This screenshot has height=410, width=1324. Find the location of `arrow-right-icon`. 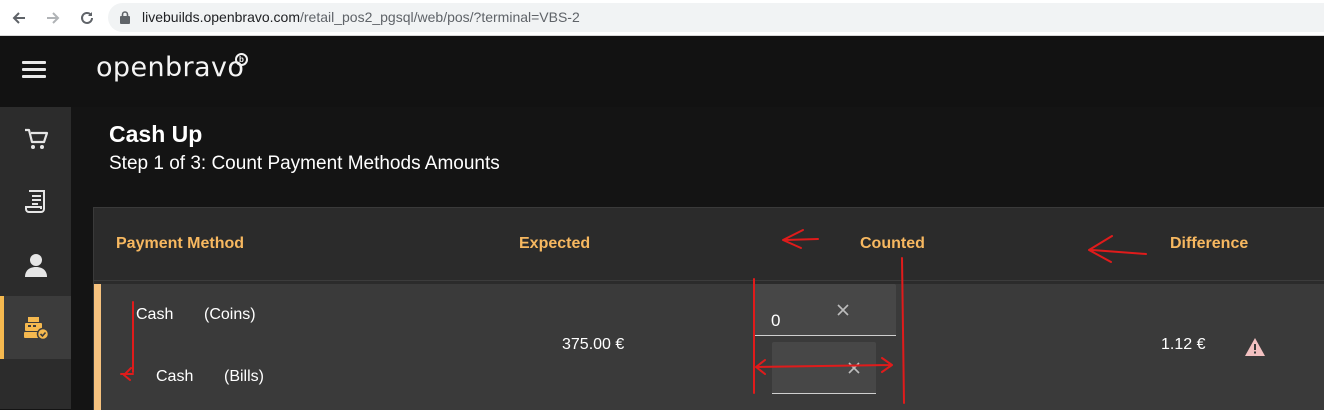

arrow-right-icon is located at coordinates (53, 18).